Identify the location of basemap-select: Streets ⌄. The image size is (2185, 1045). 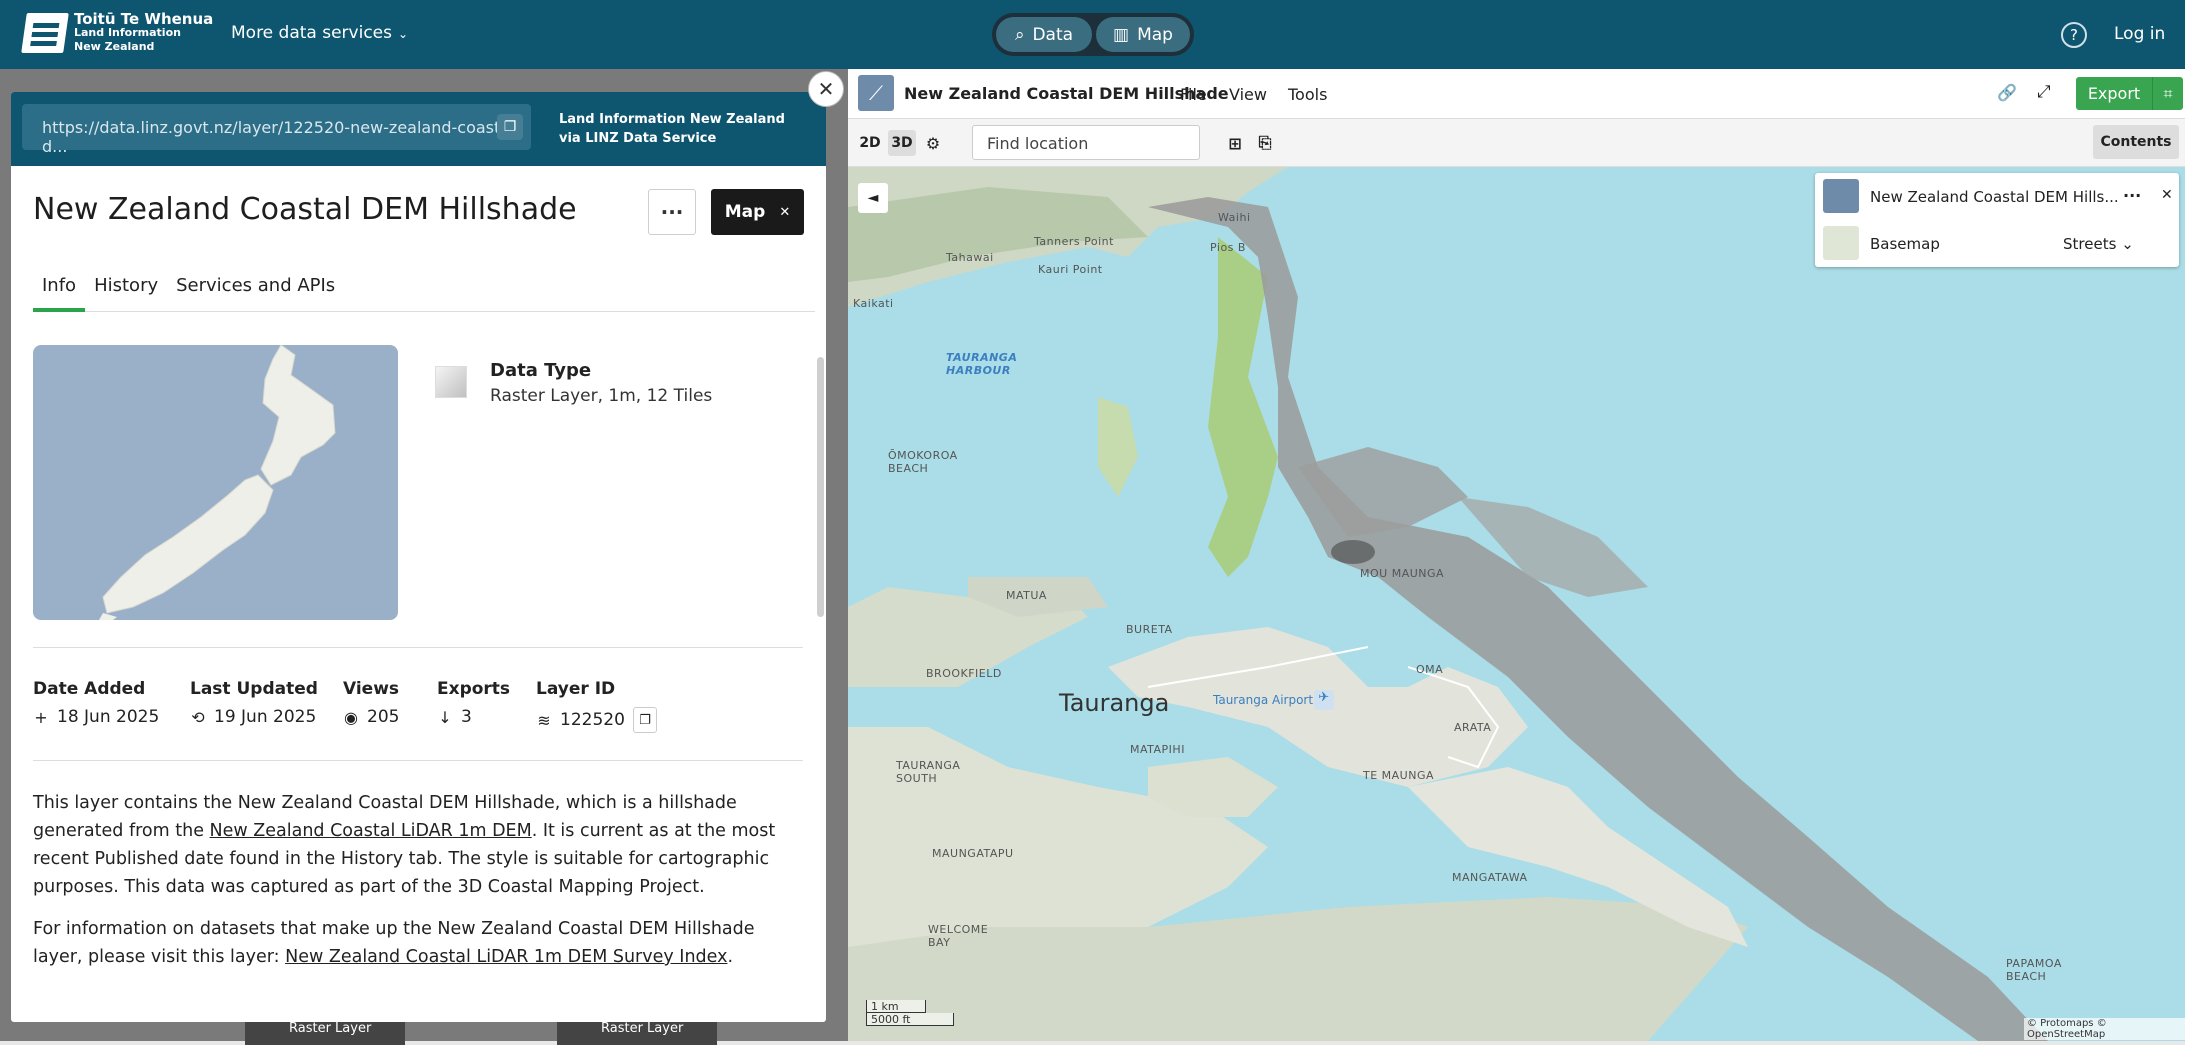
(2098, 244).